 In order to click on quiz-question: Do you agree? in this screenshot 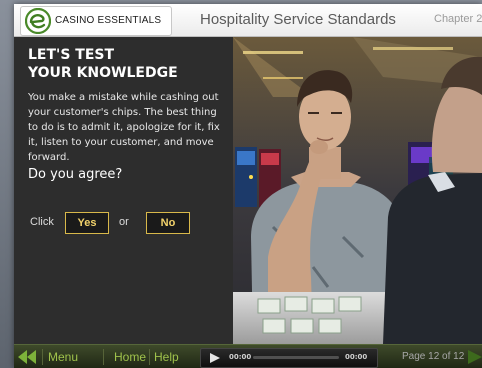, I will do `click(75, 174)`.